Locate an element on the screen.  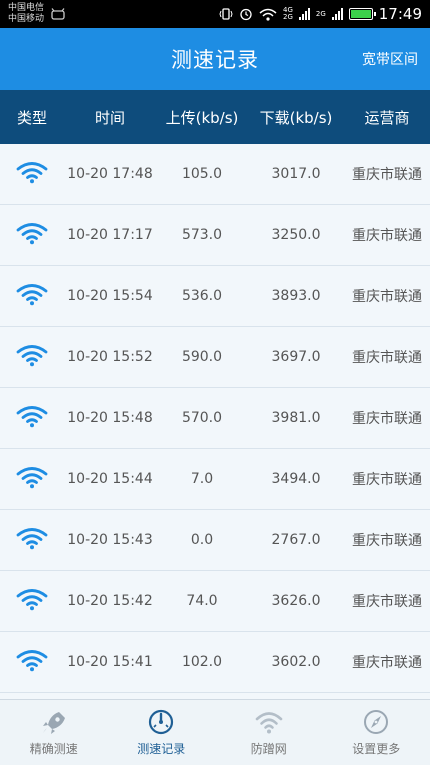
network-type-2: 2G is located at coordinates (320, 13).